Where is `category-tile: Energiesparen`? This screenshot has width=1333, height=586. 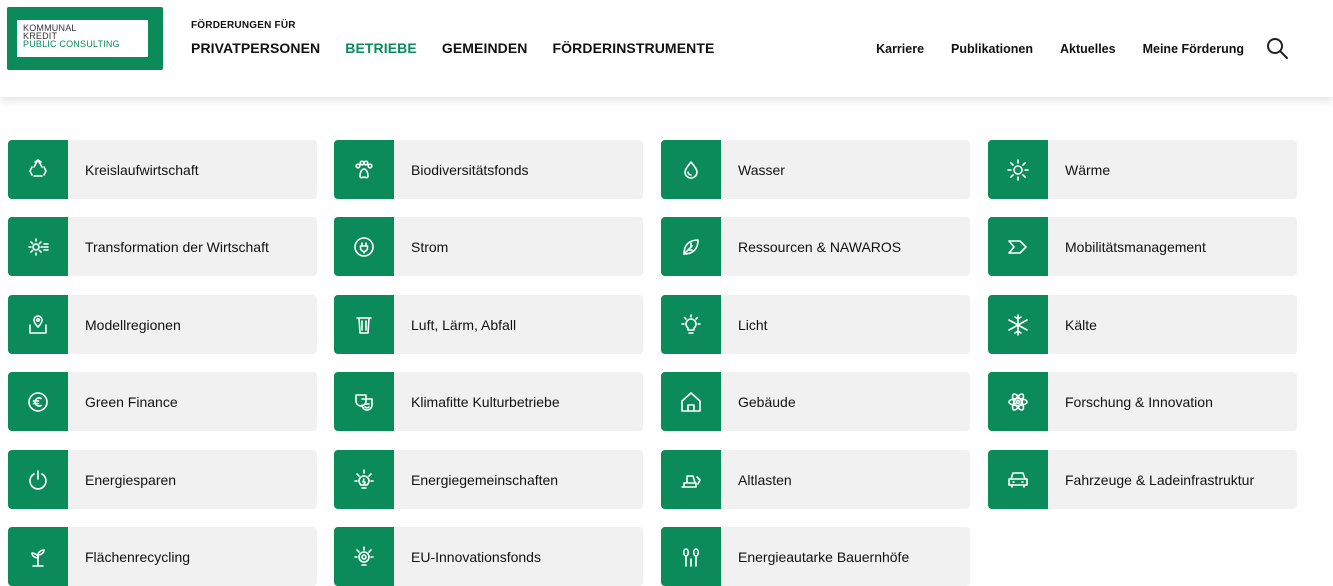 category-tile: Energiesparen is located at coordinates (162, 479).